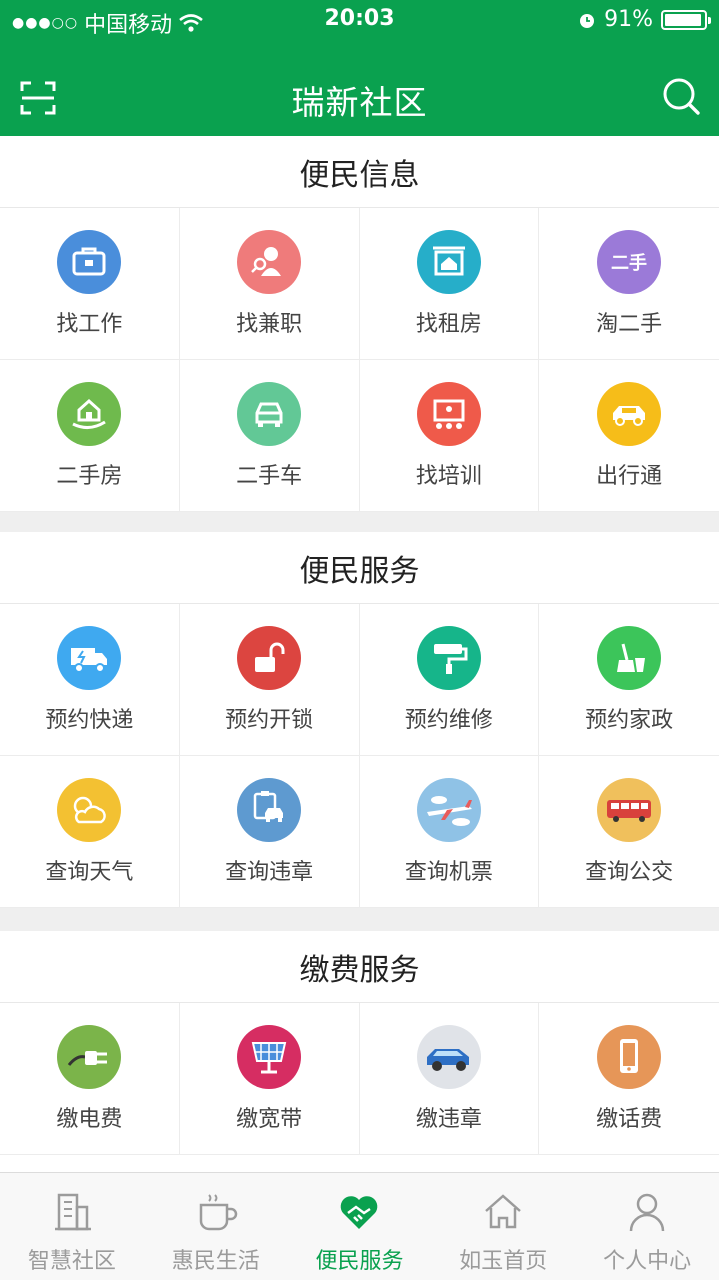 Image resolution: width=719 pixels, height=1280 pixels. I want to click on person-search-icon, so click(269, 262).